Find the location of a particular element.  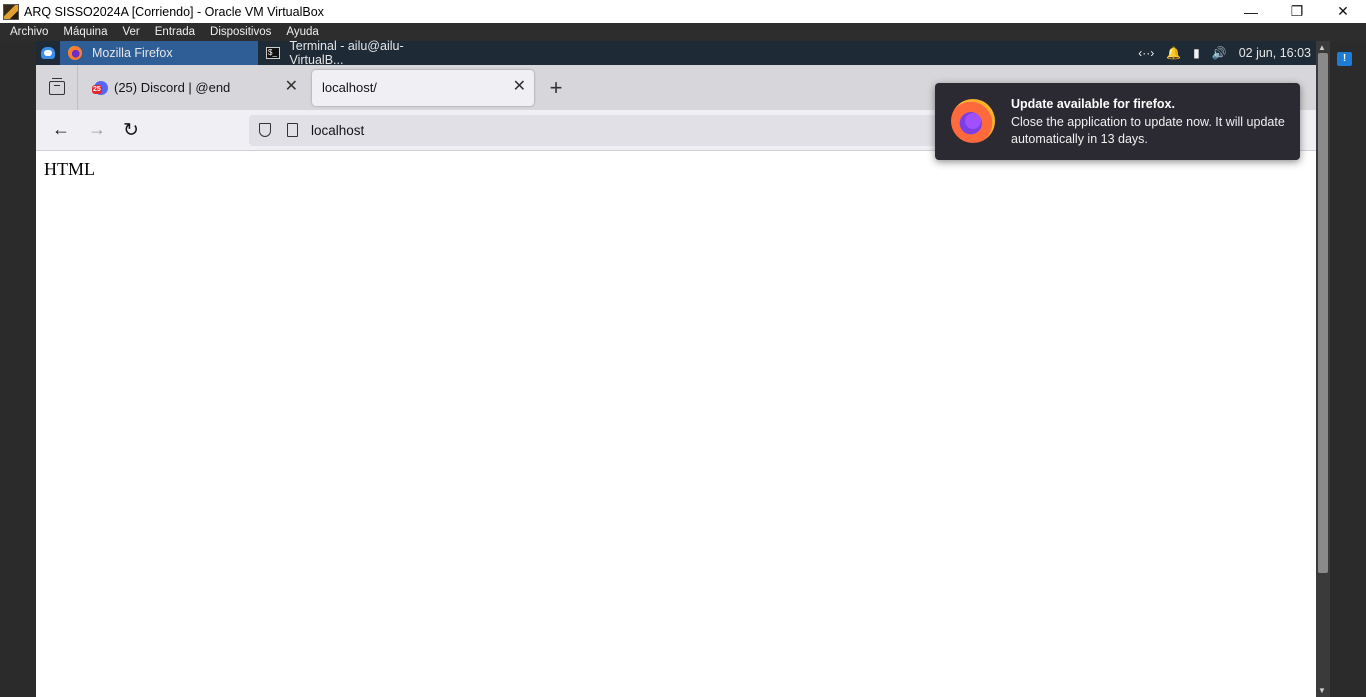

xfce-mouse-icon is located at coordinates (48, 53).